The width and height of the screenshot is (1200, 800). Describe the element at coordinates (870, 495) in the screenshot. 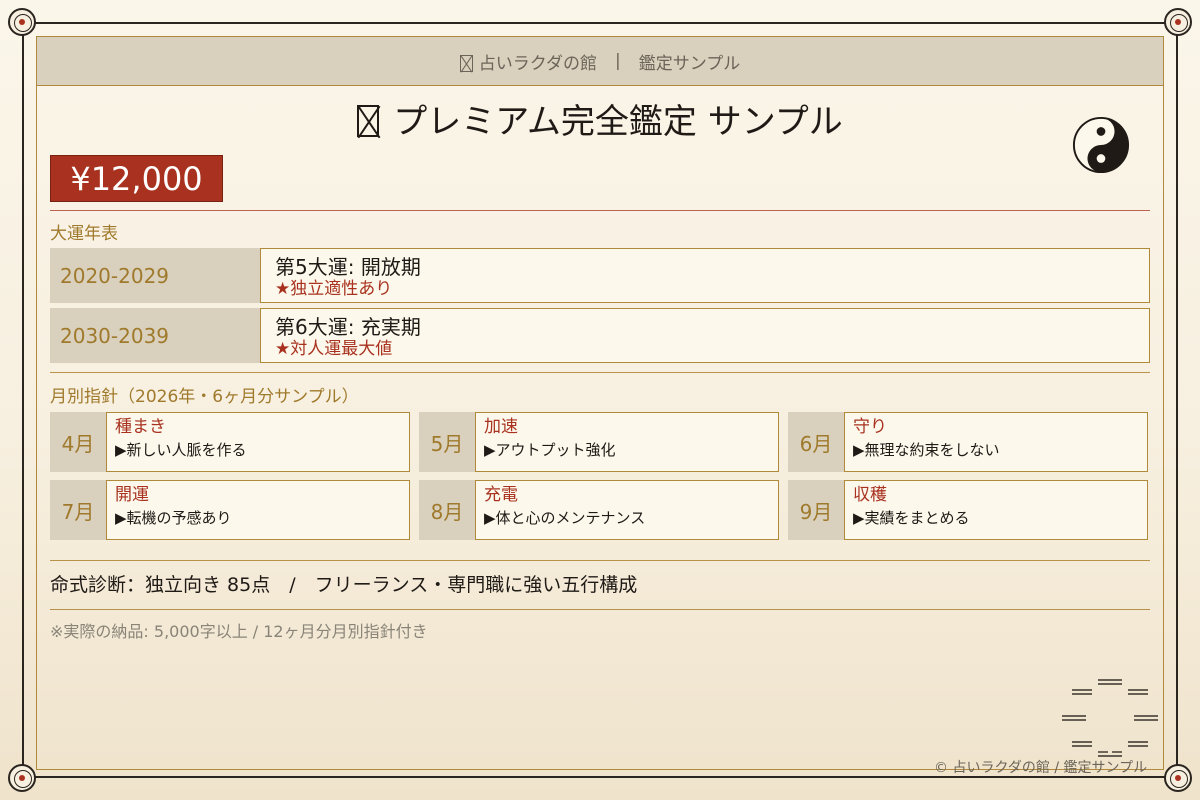

I see `month-theme: 収穫` at that location.